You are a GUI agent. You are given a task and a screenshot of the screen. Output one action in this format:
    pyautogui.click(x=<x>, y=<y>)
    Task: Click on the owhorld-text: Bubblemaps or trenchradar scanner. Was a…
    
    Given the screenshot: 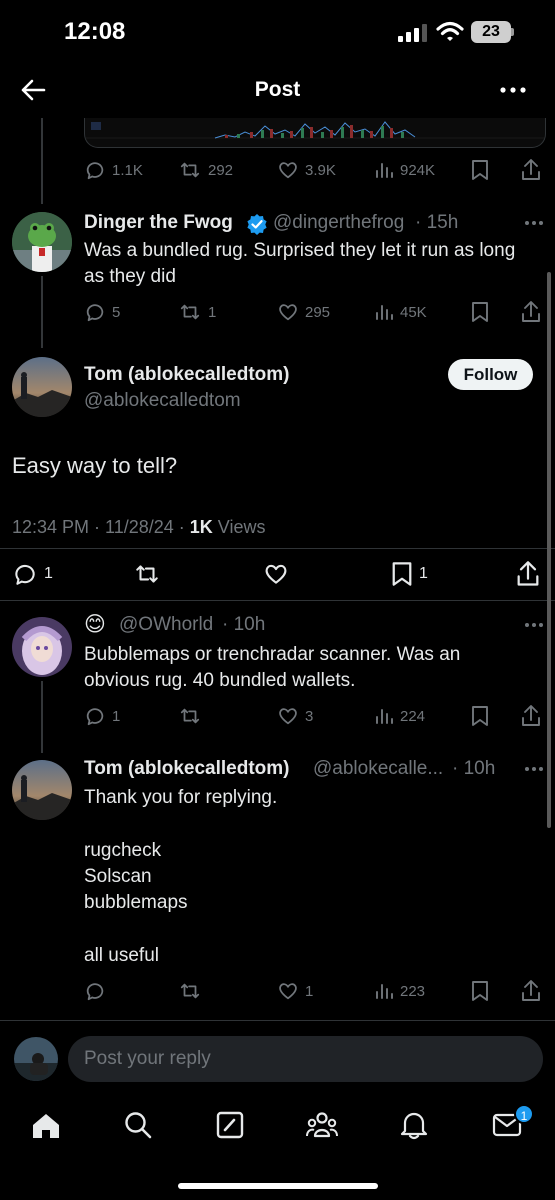 What is the action you would take?
    pyautogui.click(x=272, y=667)
    